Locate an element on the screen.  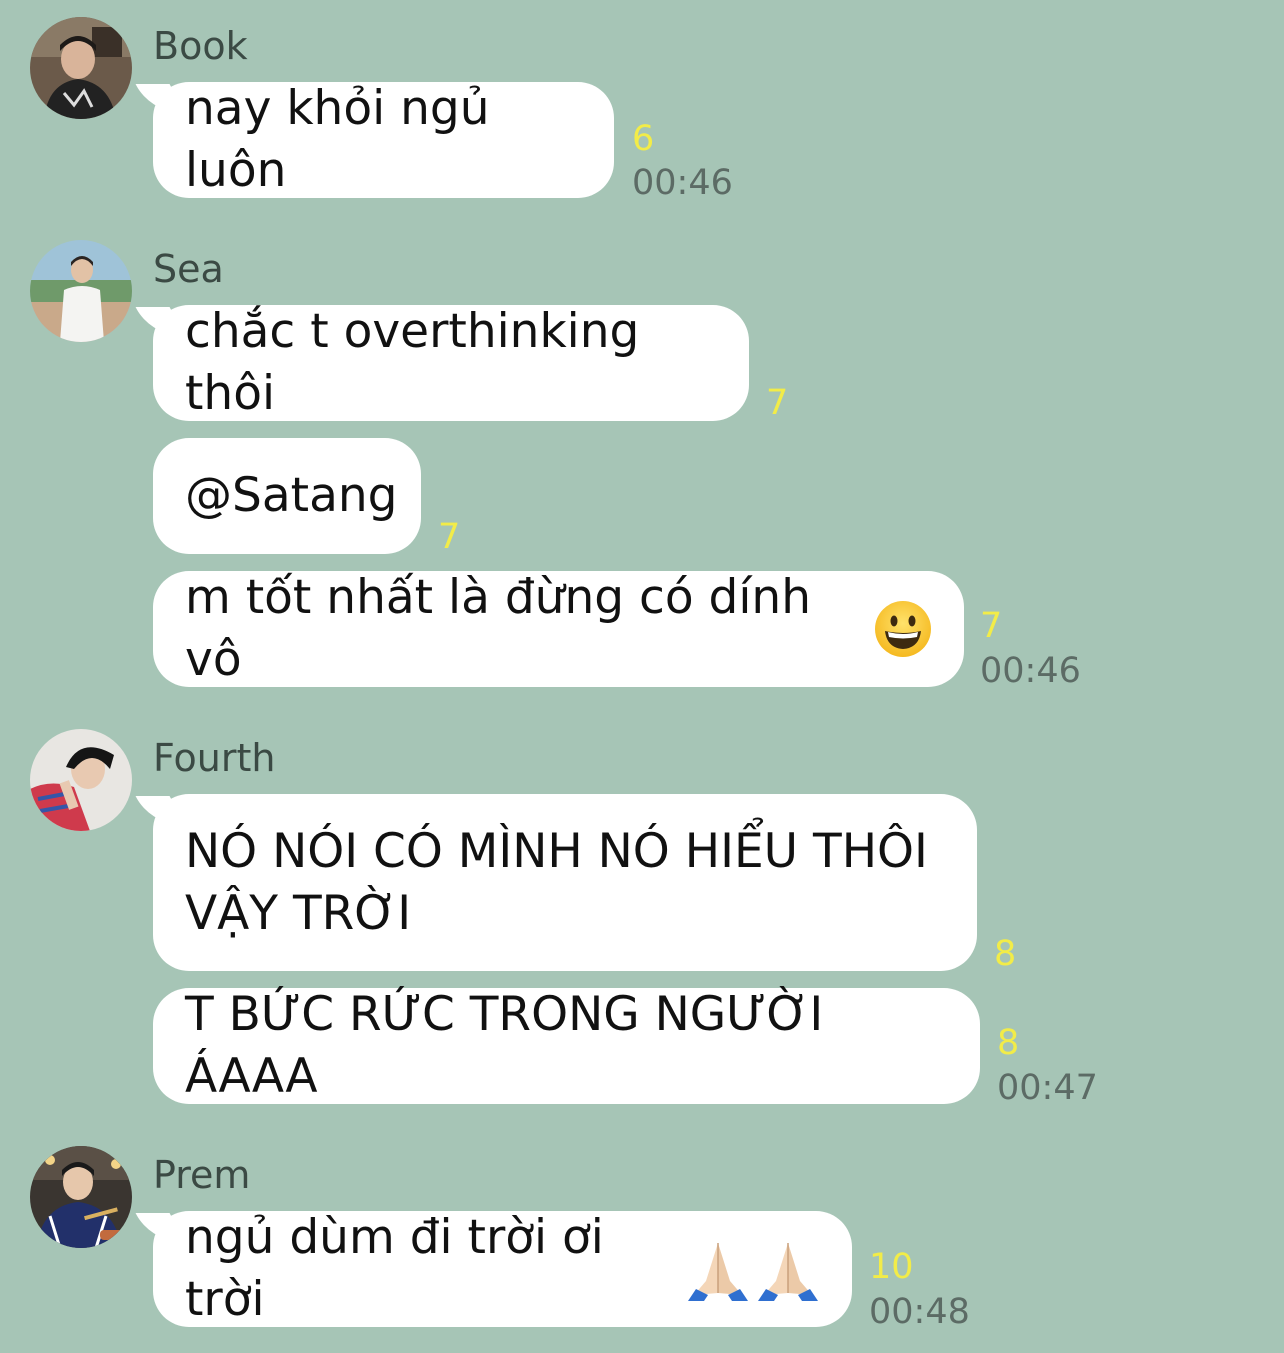
avatar-prem is located at coordinates (81, 1197).